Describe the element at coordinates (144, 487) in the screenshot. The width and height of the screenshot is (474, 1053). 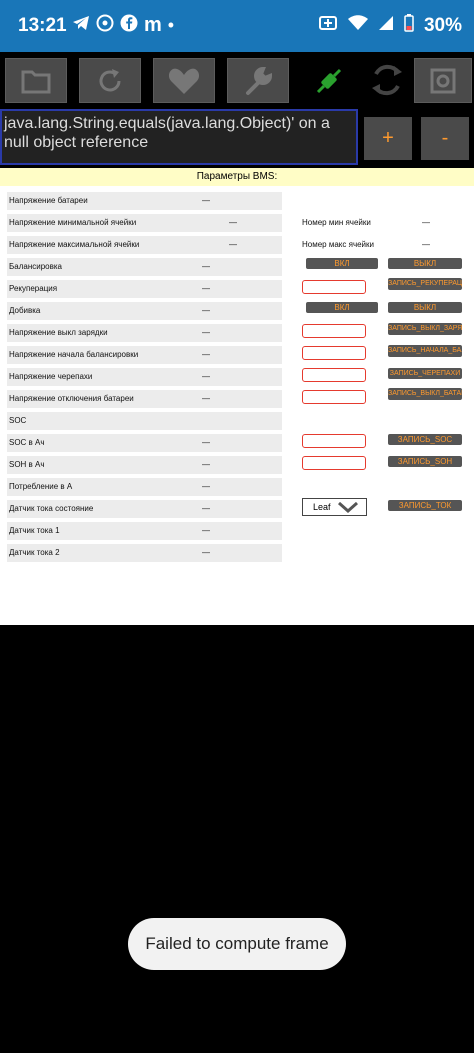
I see `row-consumption: Потребление в А —` at that location.